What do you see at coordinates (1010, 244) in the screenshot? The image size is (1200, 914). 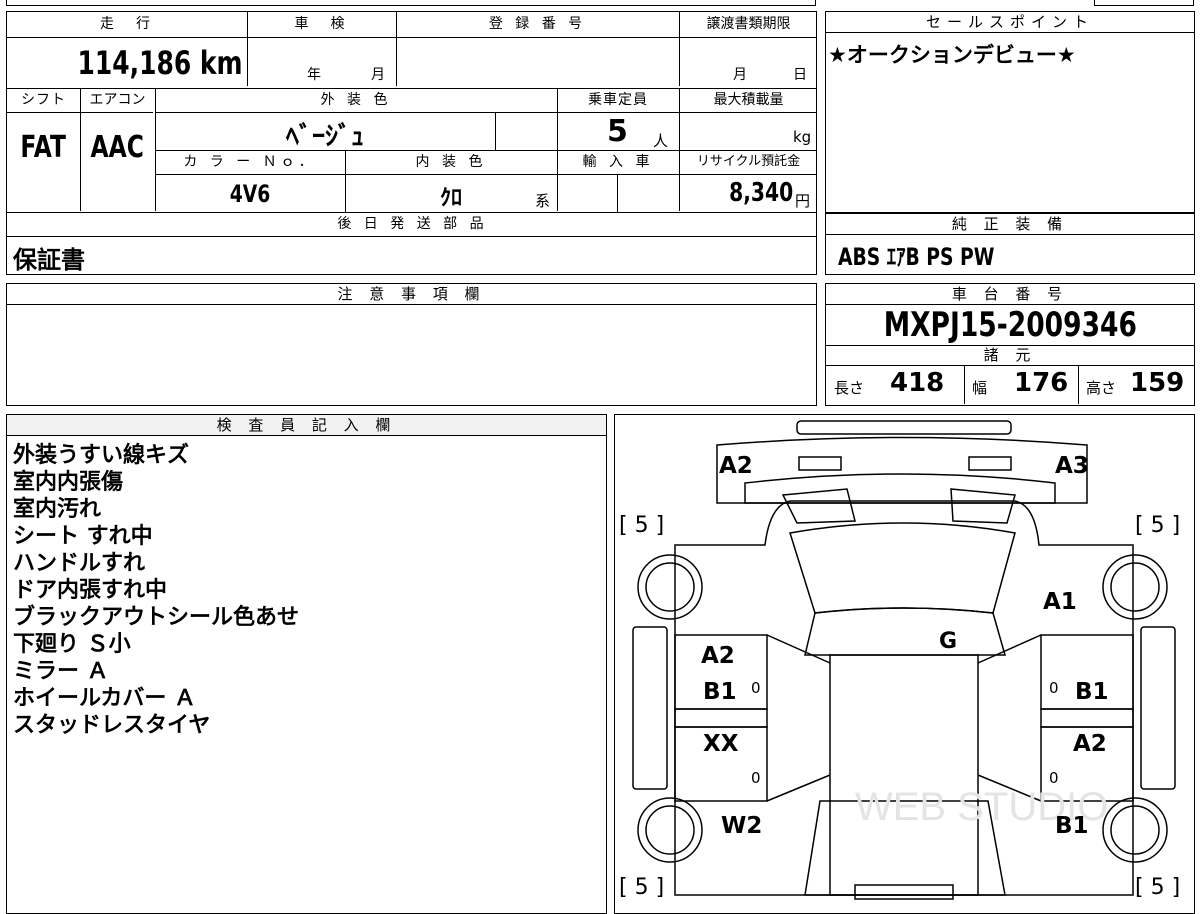 I see `genuine-equipment-box: 純 正 装 備 ABS ｴｱB PS PW` at bounding box center [1010, 244].